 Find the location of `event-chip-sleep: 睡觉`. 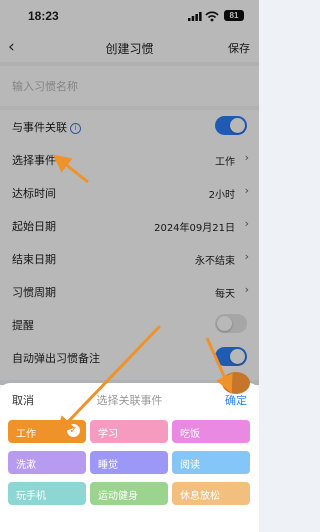

event-chip-sleep: 睡觉 is located at coordinates (129, 462).